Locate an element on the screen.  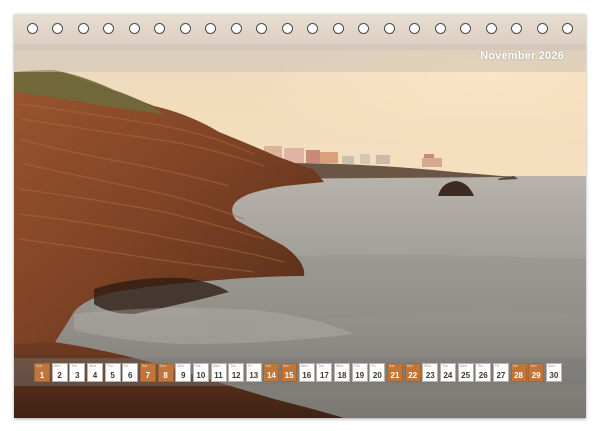
day-number: 6 is located at coordinates (130, 375).